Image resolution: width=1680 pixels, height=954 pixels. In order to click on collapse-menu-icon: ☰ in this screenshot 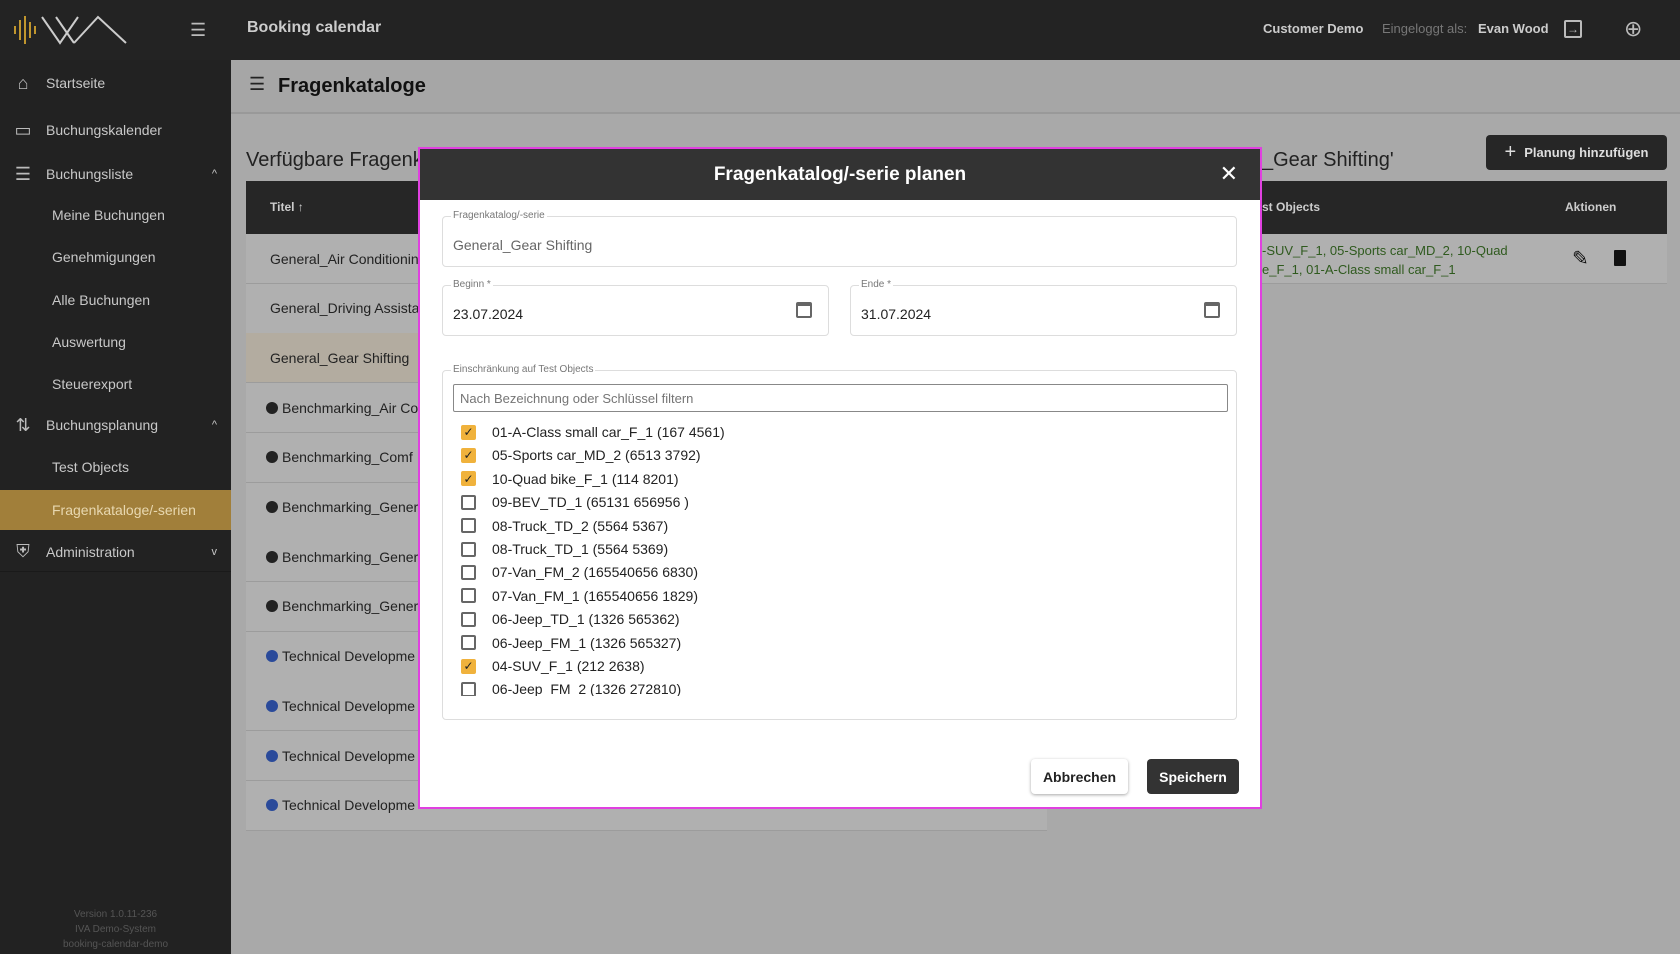, I will do `click(198, 30)`.